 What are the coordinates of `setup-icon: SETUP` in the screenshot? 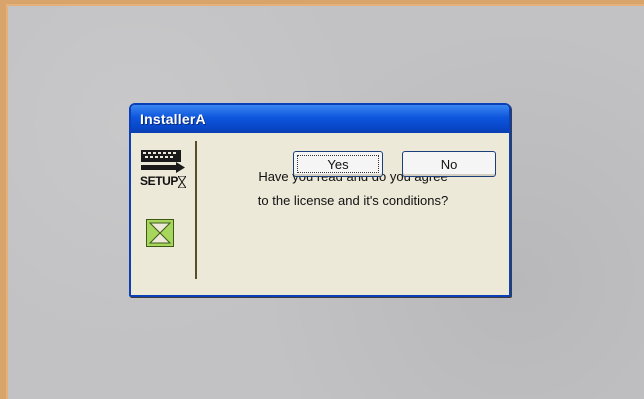 It's located at (163, 172).